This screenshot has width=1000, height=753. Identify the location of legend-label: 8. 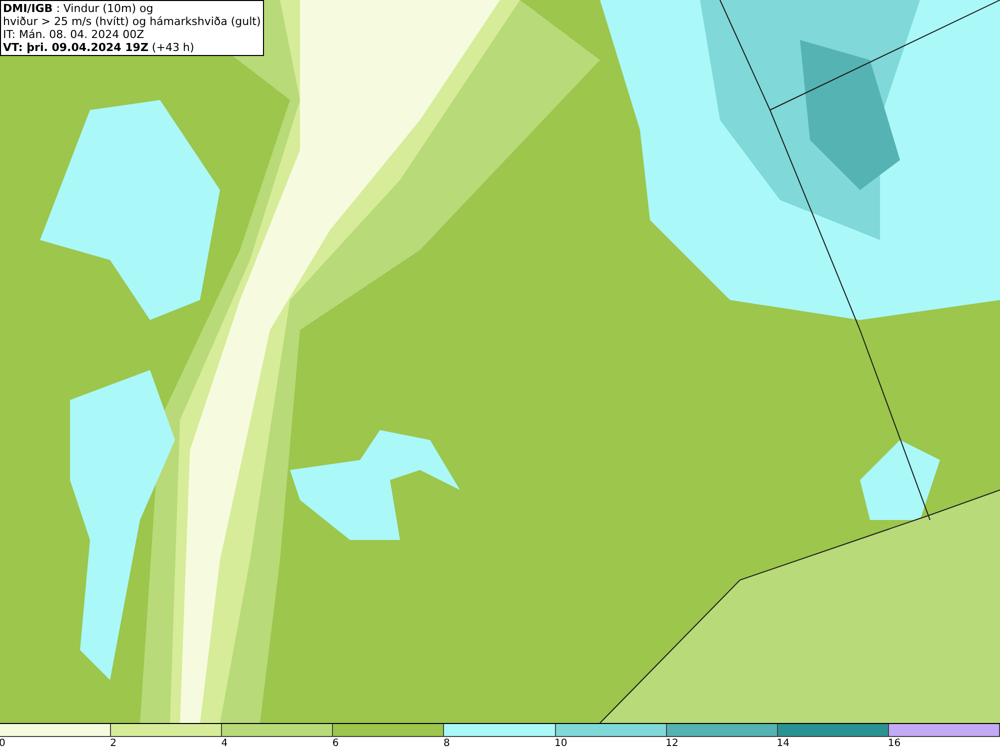
(446, 744).